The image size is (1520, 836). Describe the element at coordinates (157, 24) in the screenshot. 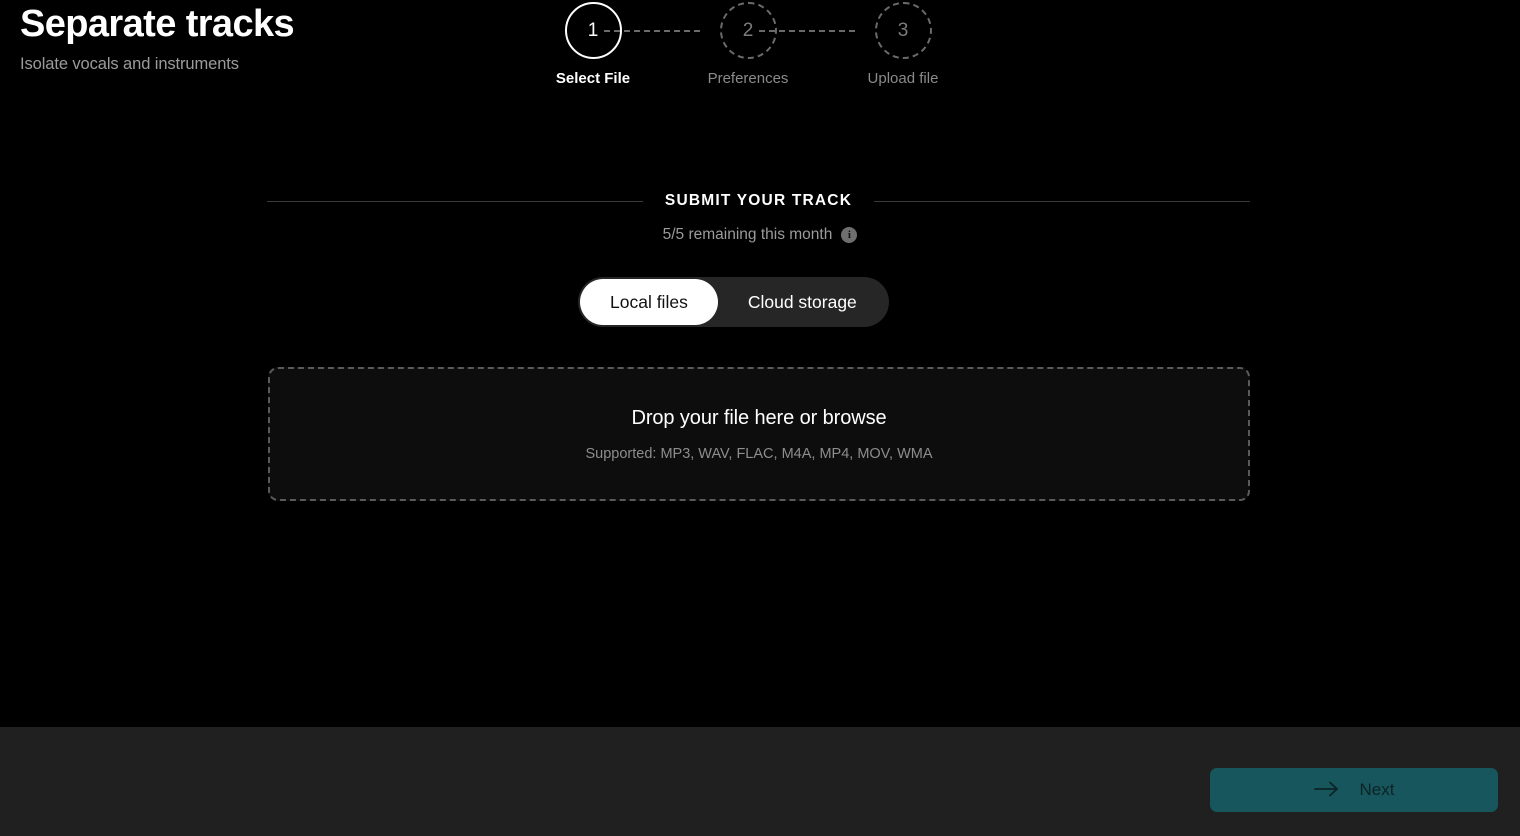

I see `page-title: Separate tracks` at that location.